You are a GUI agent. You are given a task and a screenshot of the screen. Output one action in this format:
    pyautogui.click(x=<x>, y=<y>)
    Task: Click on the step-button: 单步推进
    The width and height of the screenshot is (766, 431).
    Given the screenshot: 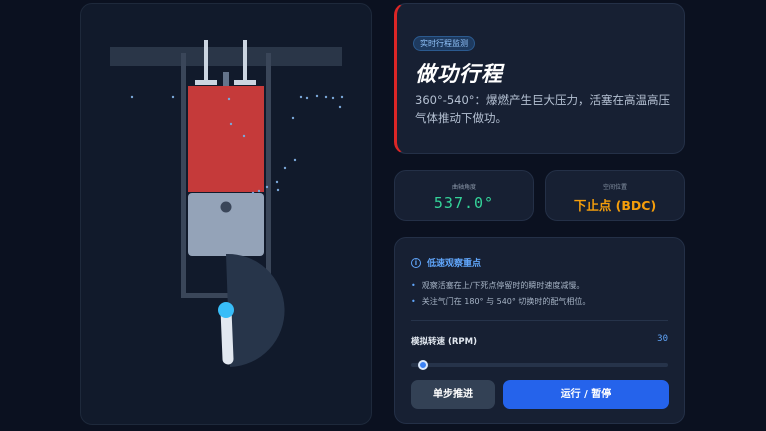 What is the action you would take?
    pyautogui.click(x=453, y=394)
    